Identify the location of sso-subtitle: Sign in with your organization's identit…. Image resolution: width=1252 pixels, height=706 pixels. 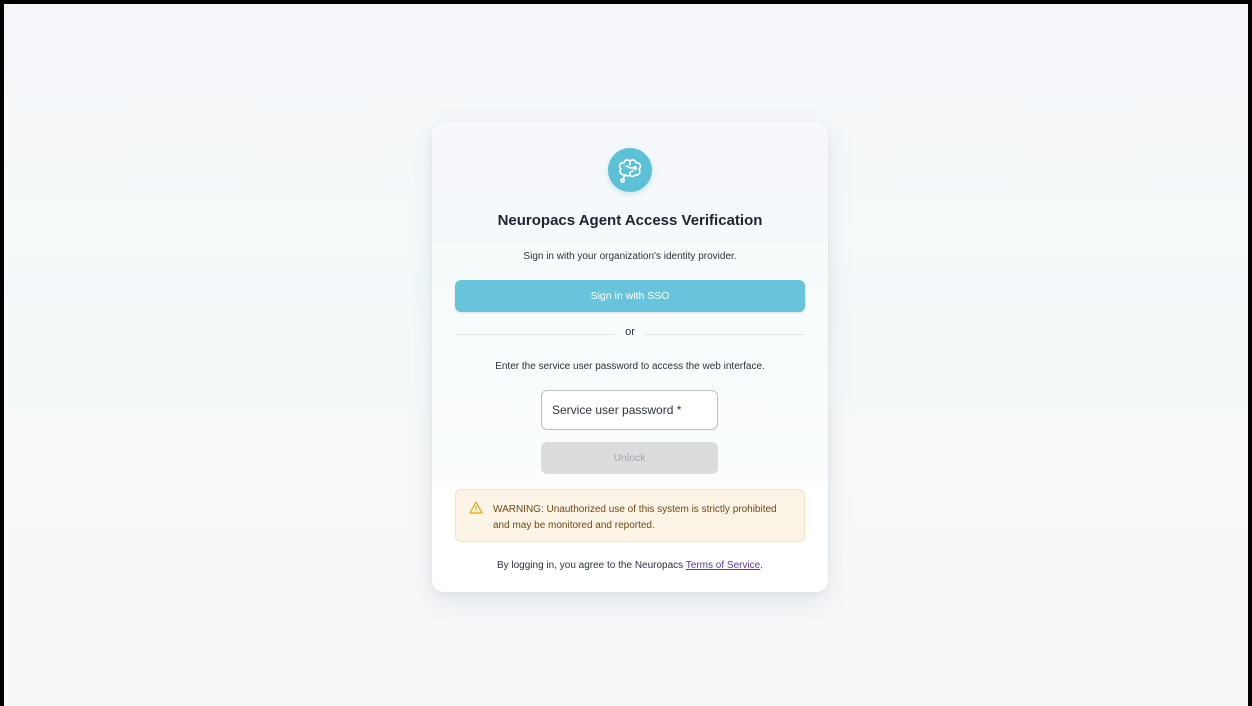
(630, 256).